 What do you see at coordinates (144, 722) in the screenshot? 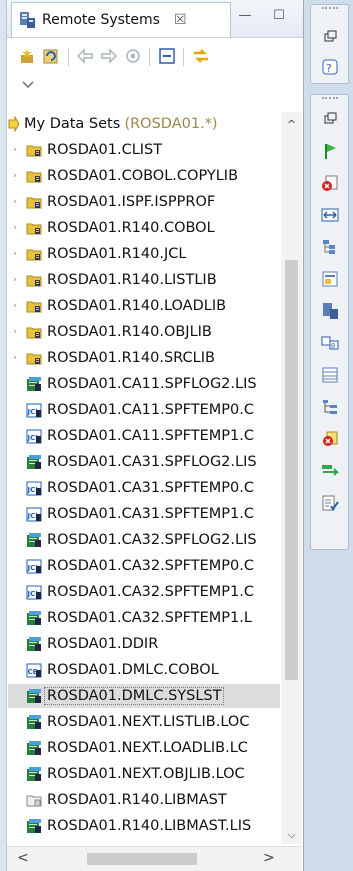
I see `tree-item: ROSDA01.NEXT.LISTLIB.LOC` at bounding box center [144, 722].